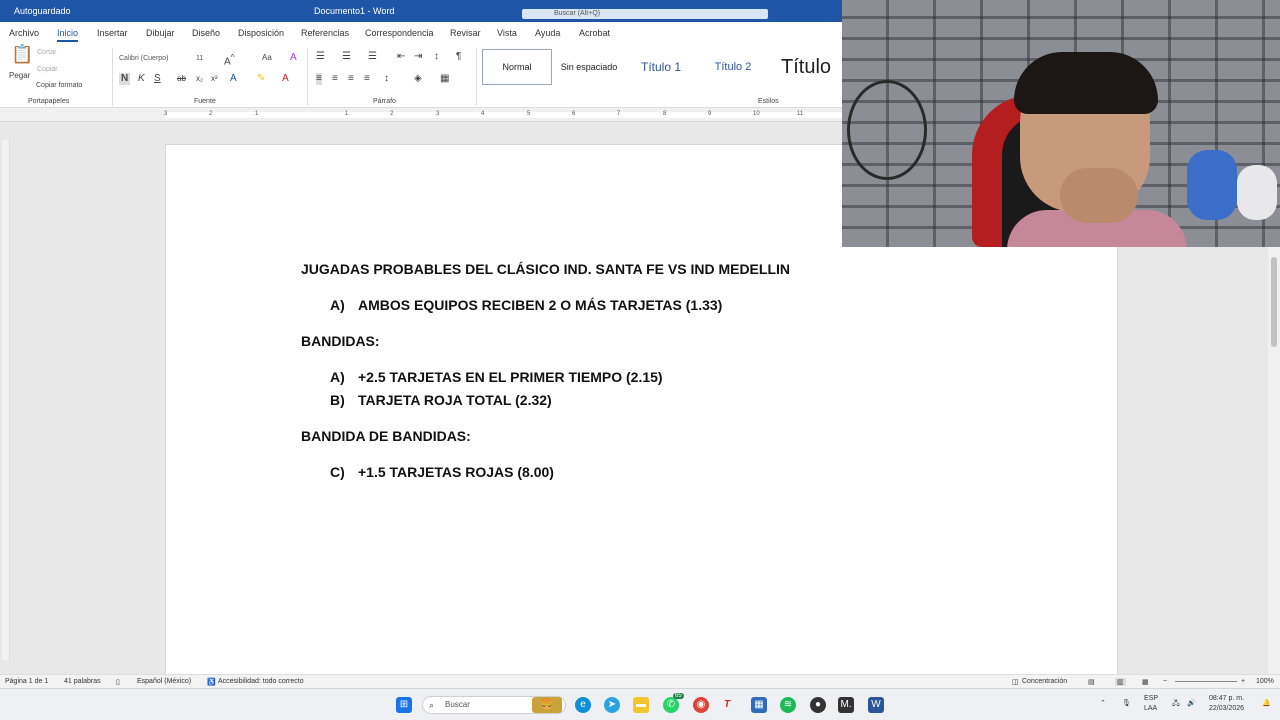  I want to click on italic-icon: K, so click(141, 79).